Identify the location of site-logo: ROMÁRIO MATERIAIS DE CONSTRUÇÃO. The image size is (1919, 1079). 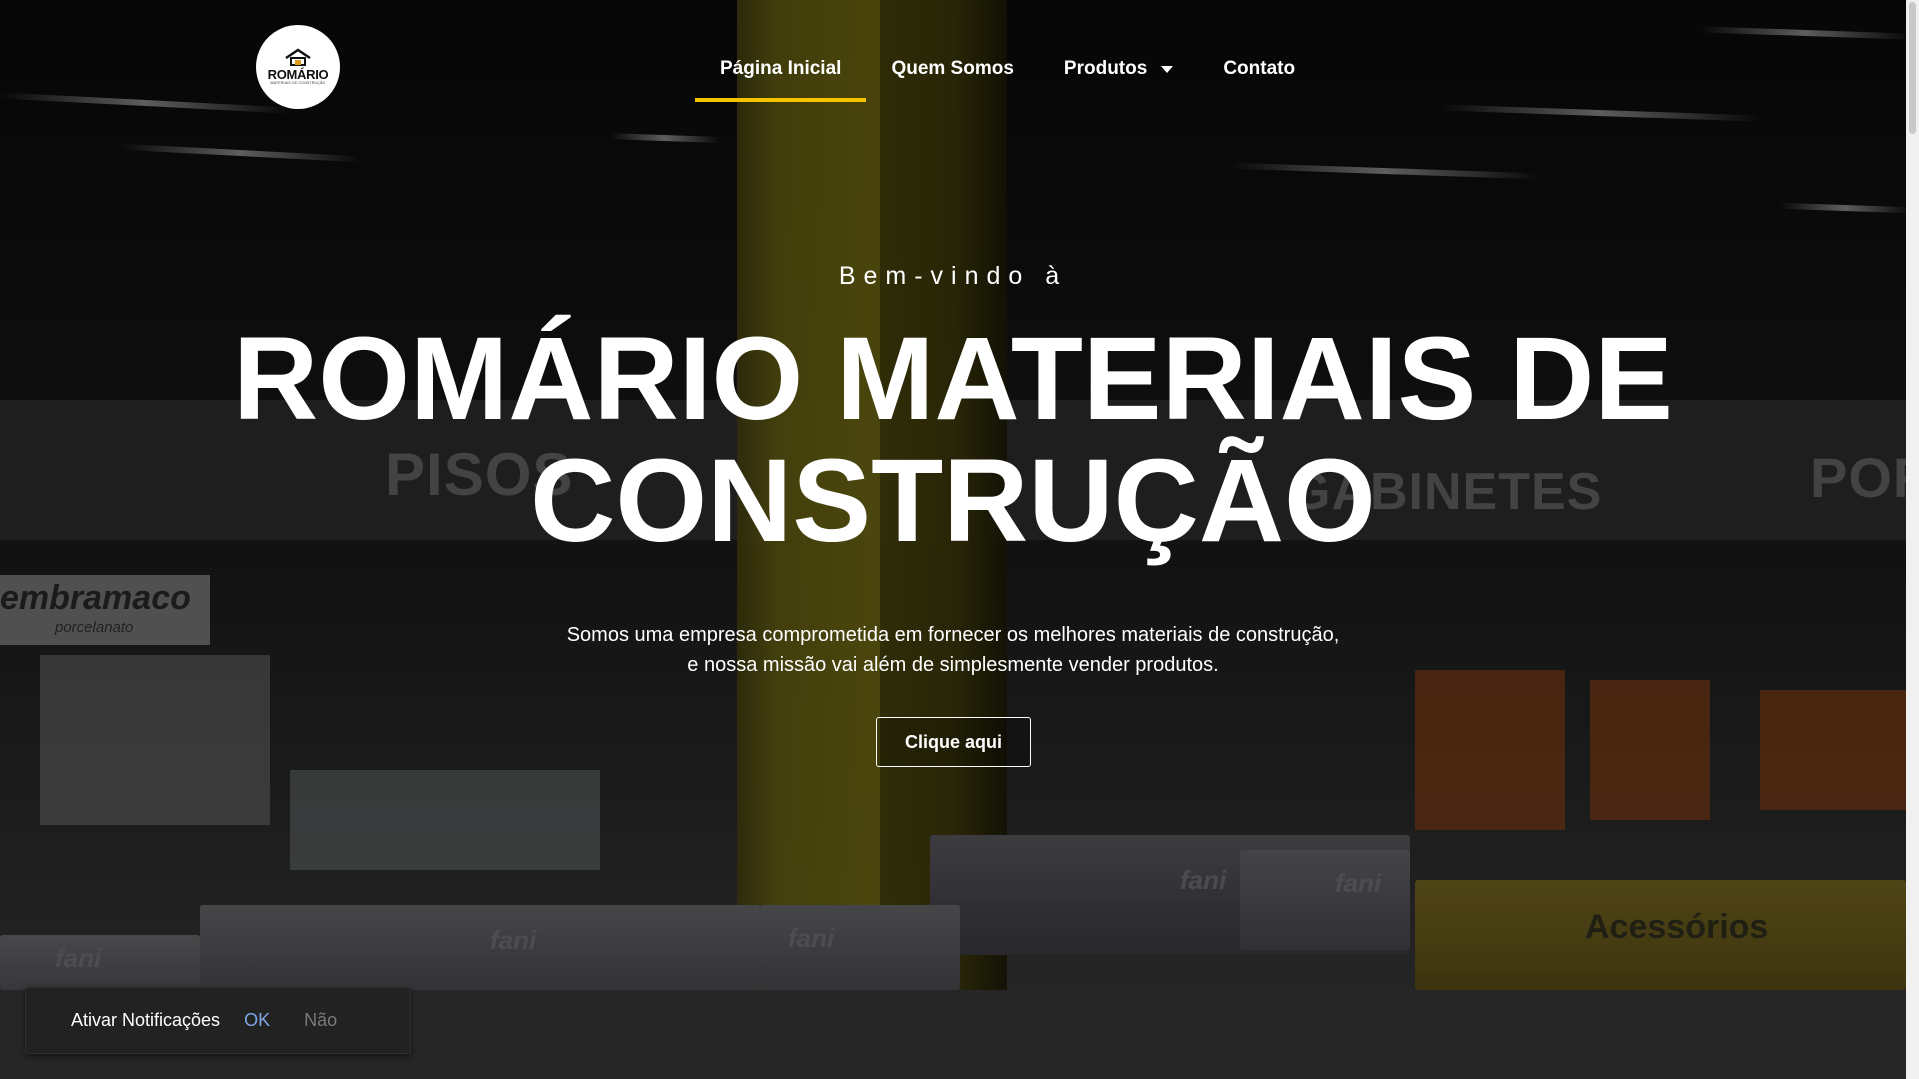
(298, 67).